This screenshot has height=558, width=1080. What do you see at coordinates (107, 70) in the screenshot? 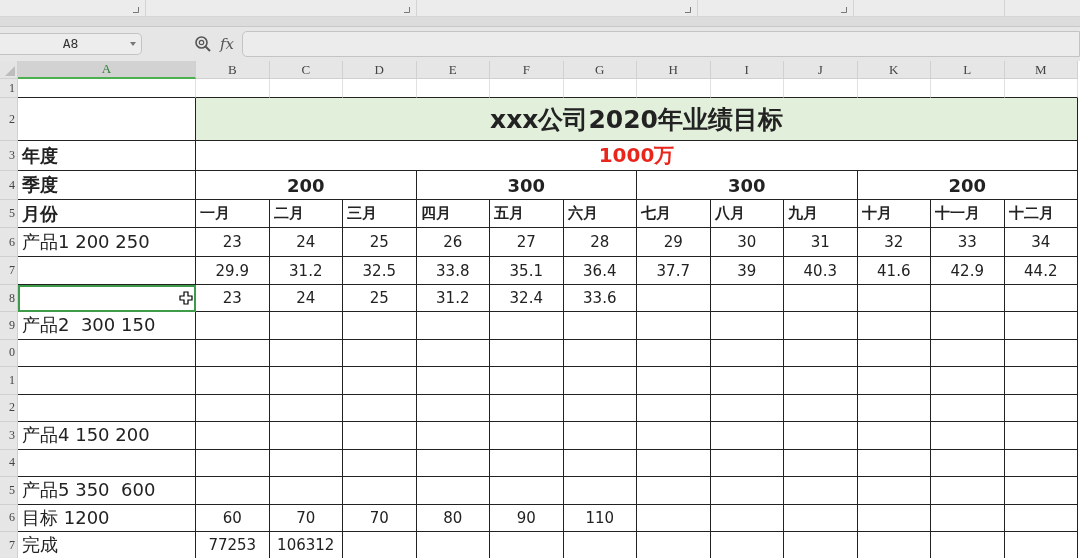
I see `column-header: A` at bounding box center [107, 70].